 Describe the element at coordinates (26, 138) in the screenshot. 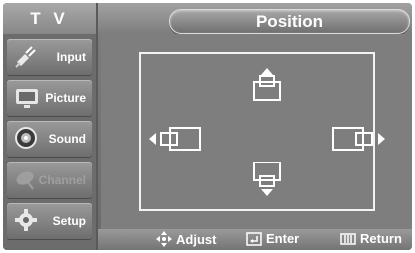

I see `speaker-icon` at that location.